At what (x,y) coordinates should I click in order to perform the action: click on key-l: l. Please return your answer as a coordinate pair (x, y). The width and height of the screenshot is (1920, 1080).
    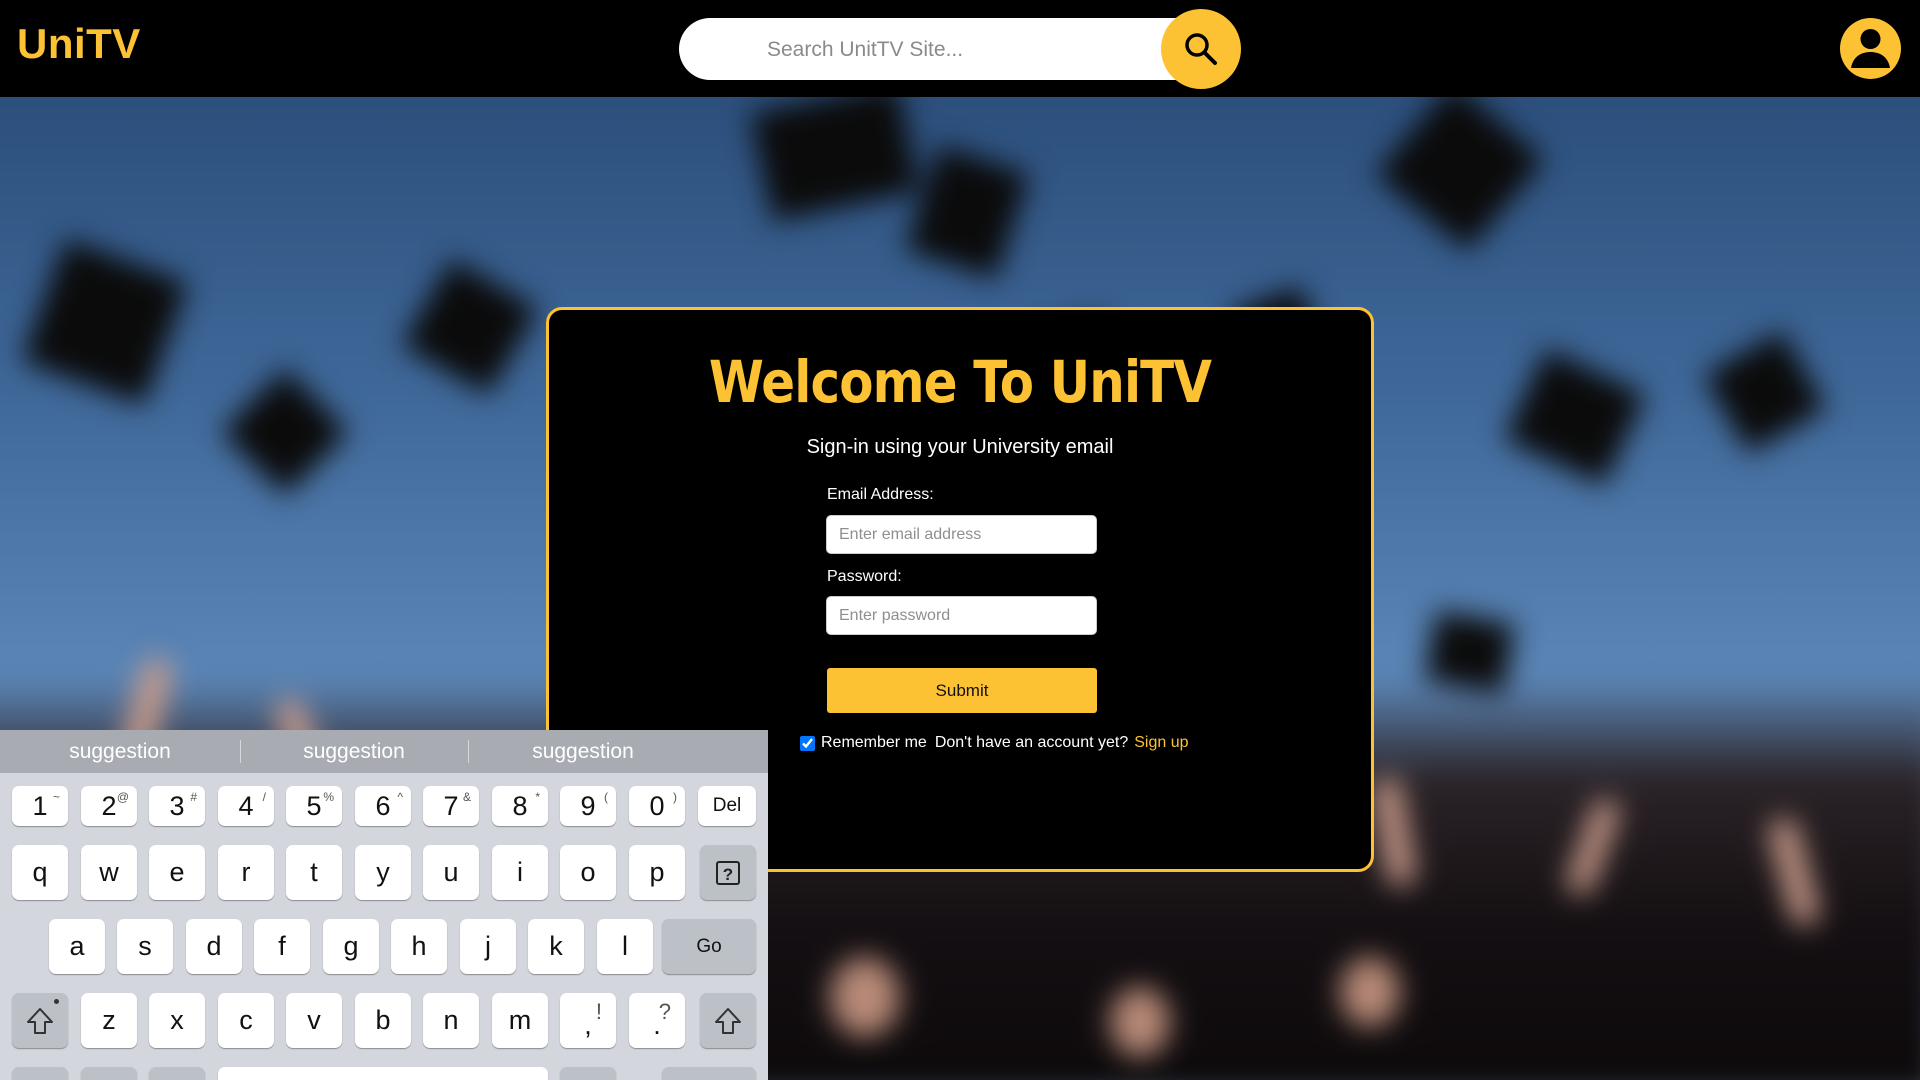
    Looking at the image, I should click on (625, 946).